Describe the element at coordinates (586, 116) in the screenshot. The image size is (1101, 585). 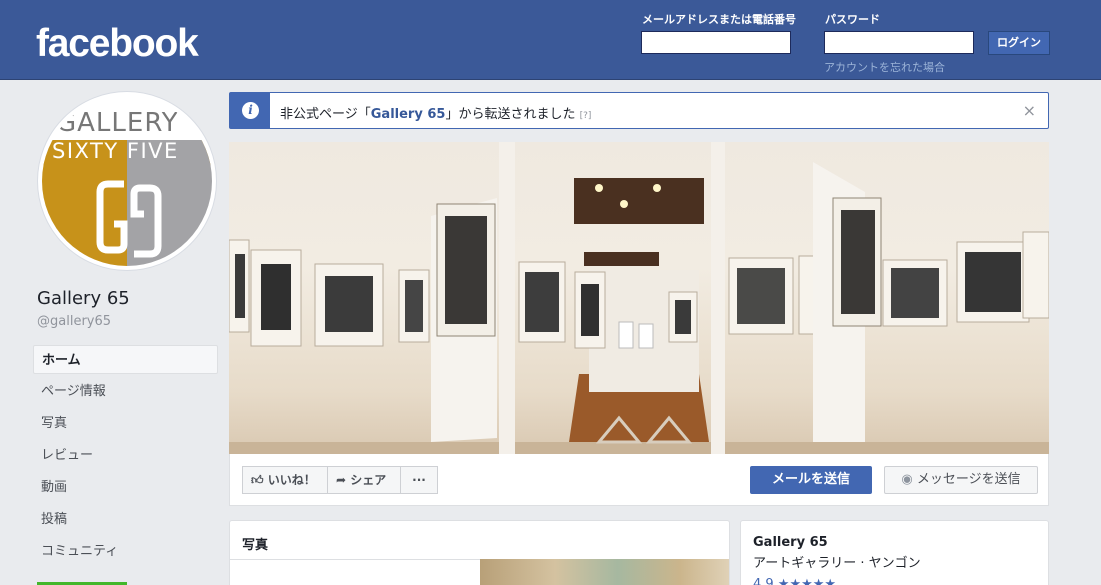
I see `help-link: [?]` at that location.